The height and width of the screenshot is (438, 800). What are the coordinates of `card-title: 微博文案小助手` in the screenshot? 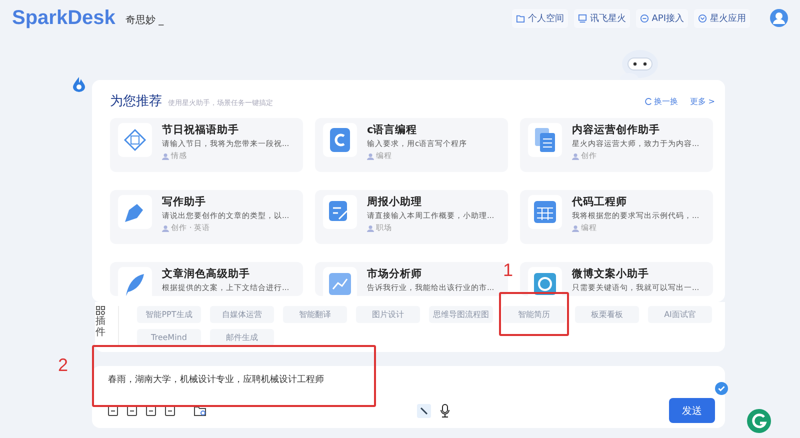 It's located at (611, 274).